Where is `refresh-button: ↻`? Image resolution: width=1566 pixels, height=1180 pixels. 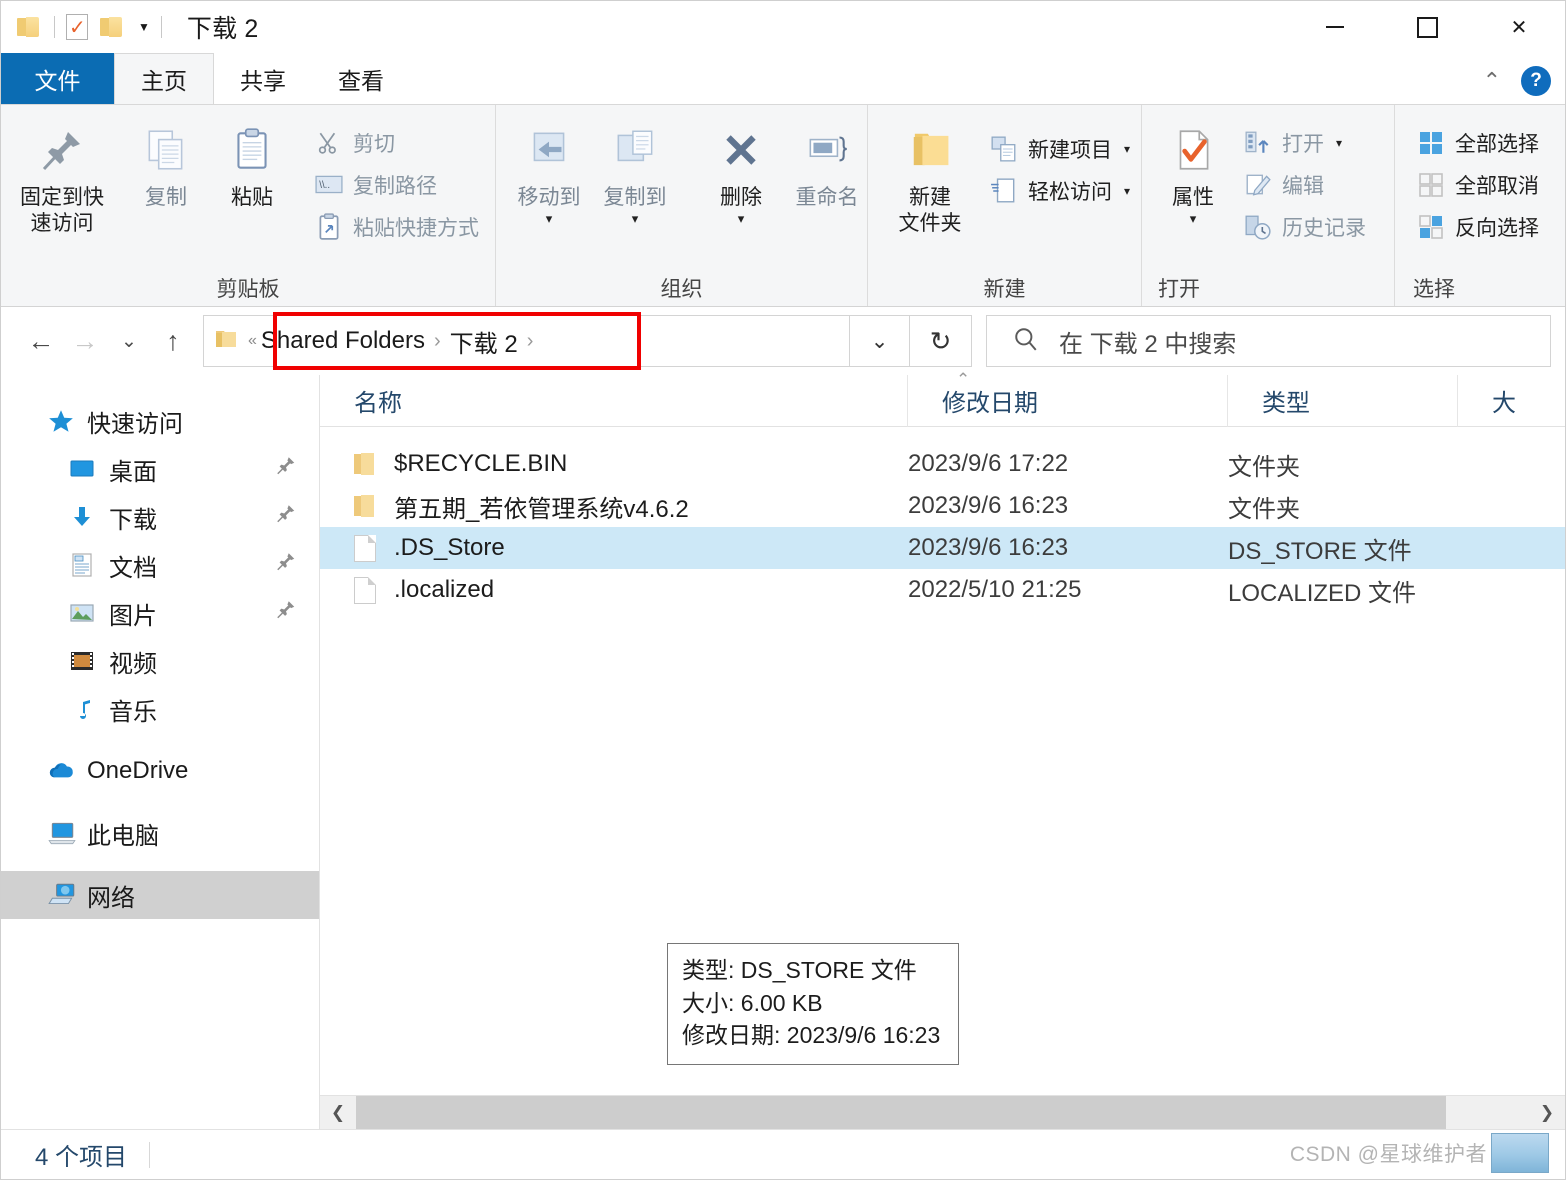 refresh-button: ↻ is located at coordinates (941, 341).